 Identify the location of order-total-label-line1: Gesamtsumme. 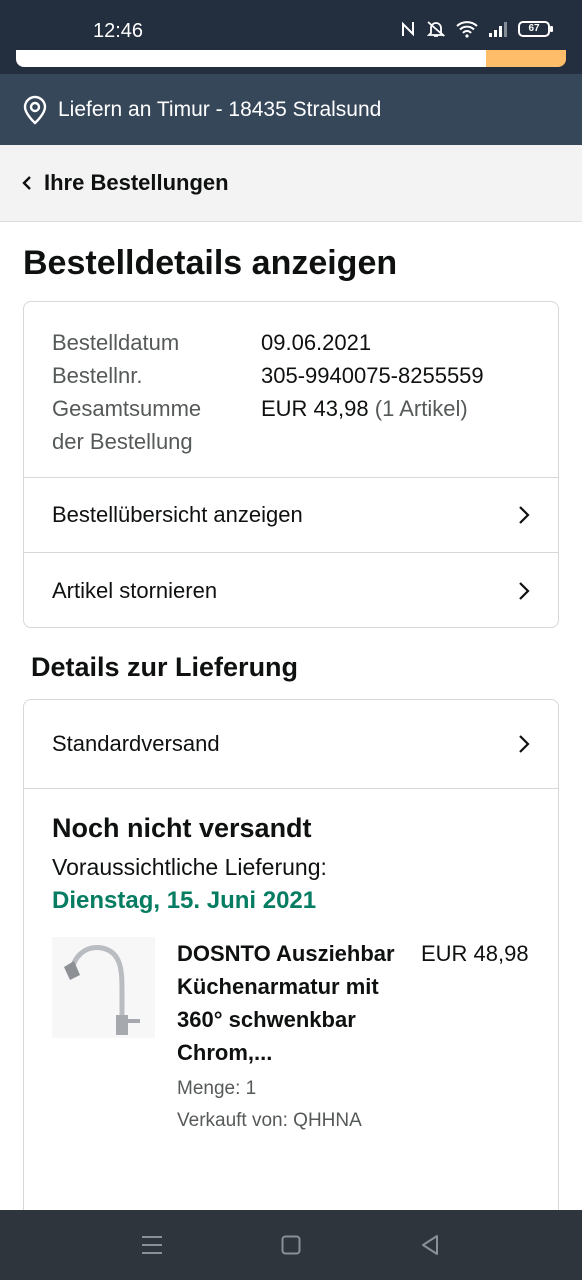
(127, 408).